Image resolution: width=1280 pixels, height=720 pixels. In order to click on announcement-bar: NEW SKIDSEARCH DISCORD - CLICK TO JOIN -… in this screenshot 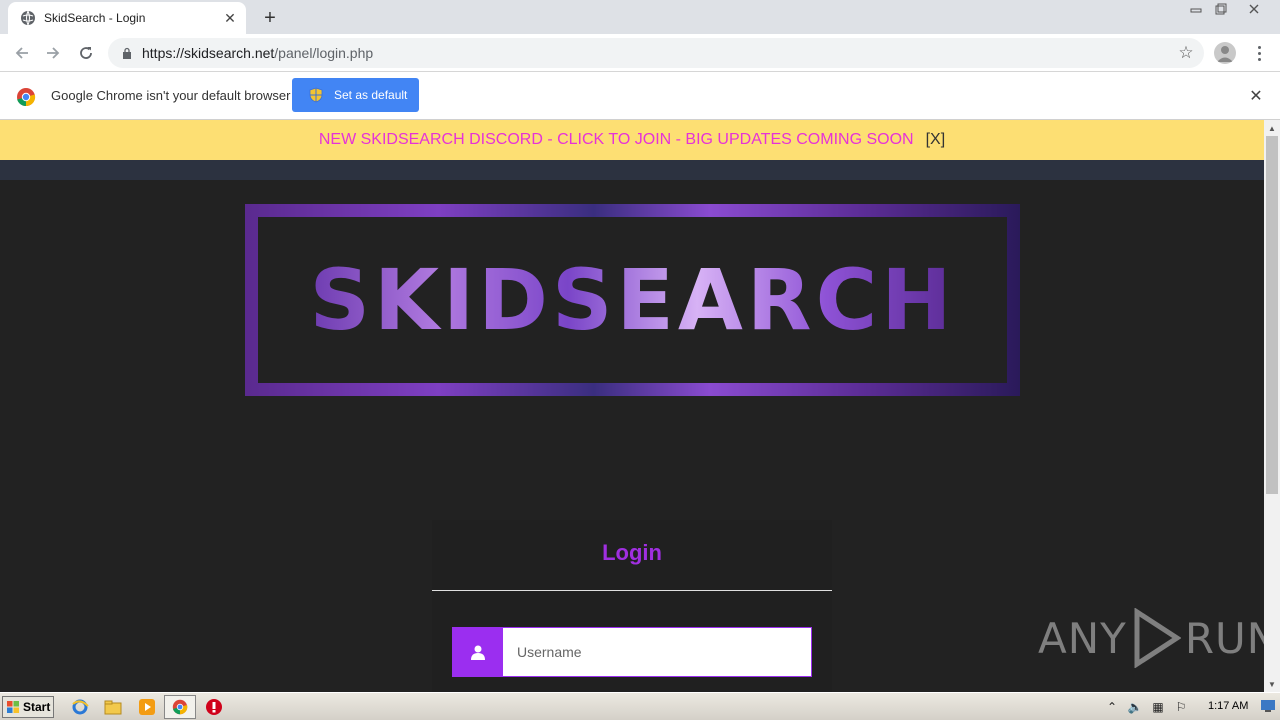, I will do `click(632, 140)`.